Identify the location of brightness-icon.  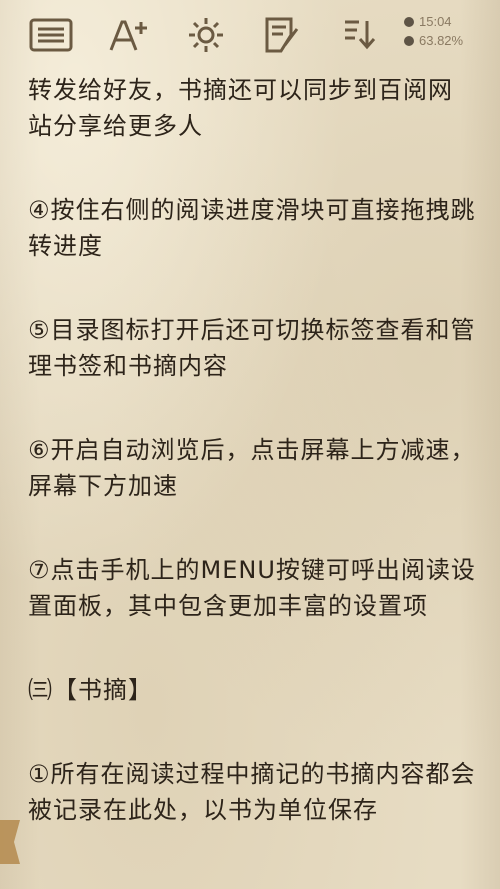
(206, 35).